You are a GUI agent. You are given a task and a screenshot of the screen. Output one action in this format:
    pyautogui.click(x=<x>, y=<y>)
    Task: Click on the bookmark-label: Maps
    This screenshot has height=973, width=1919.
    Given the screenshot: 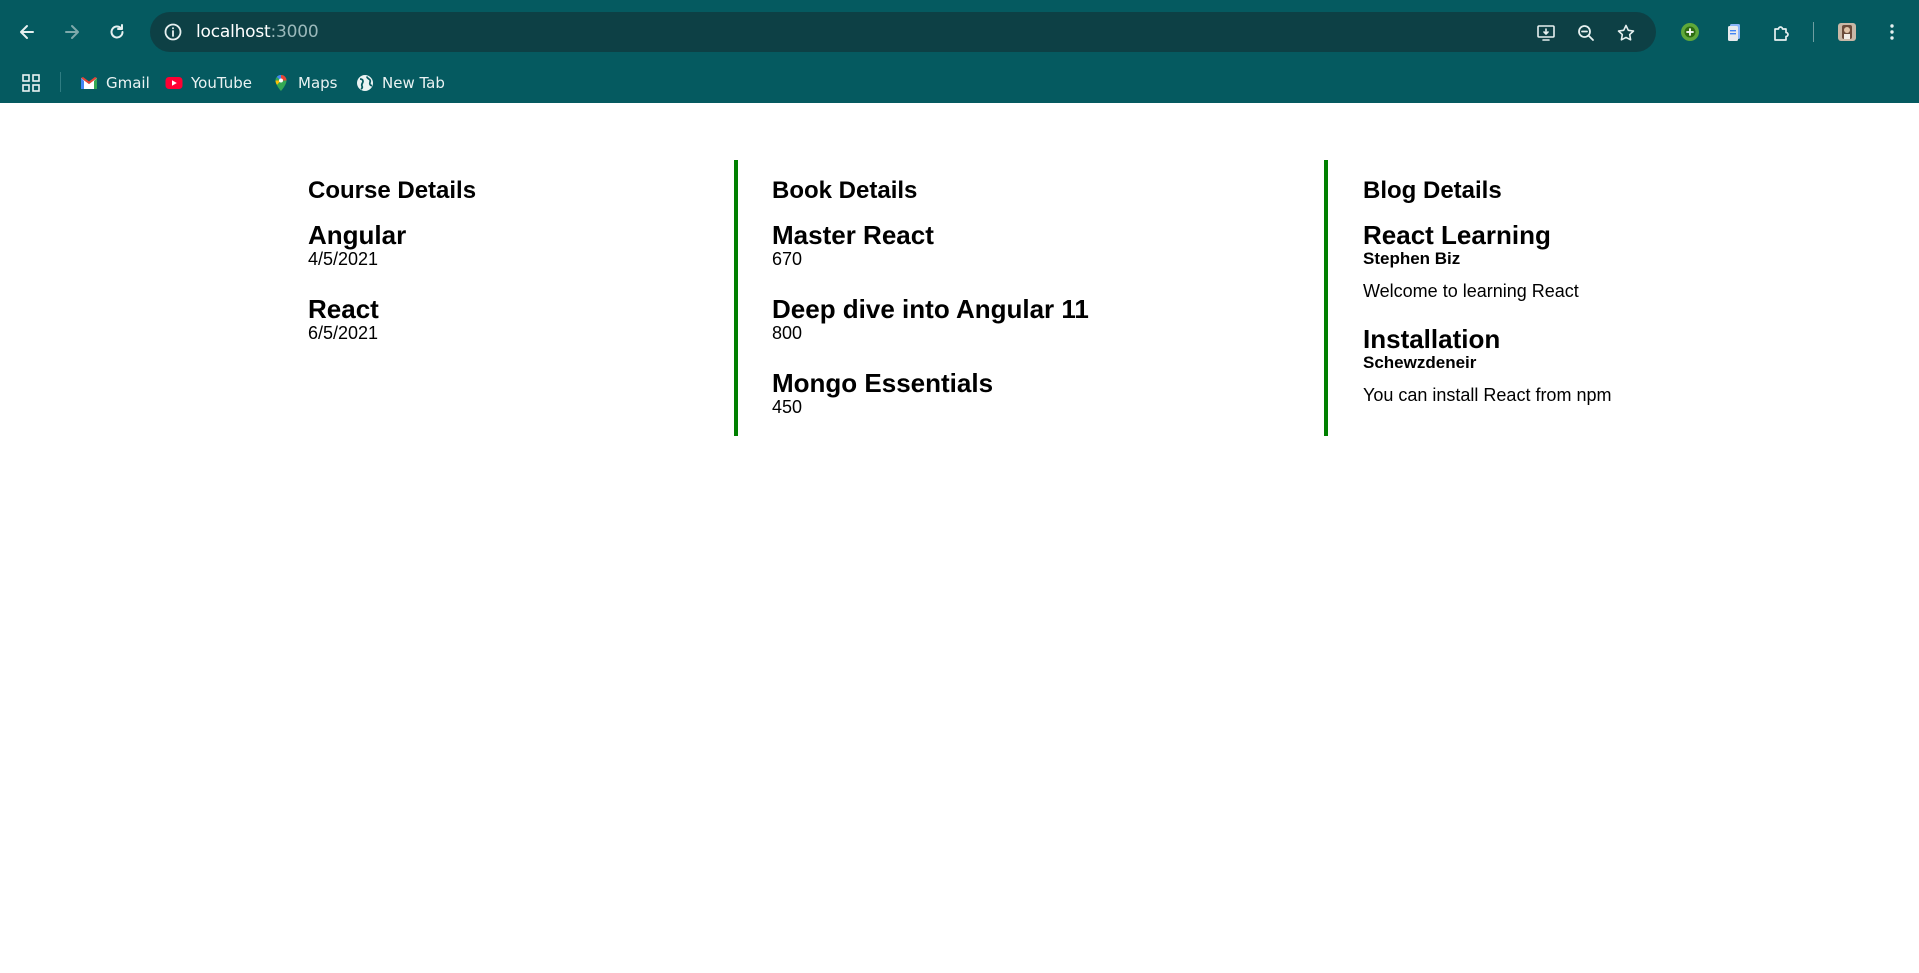 What is the action you would take?
    pyautogui.click(x=318, y=83)
    